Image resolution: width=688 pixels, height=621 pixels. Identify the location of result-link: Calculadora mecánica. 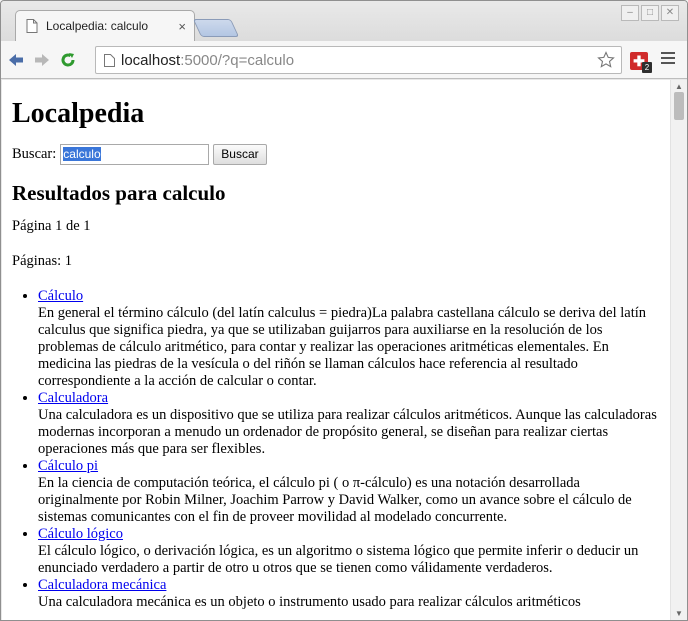
(102, 585).